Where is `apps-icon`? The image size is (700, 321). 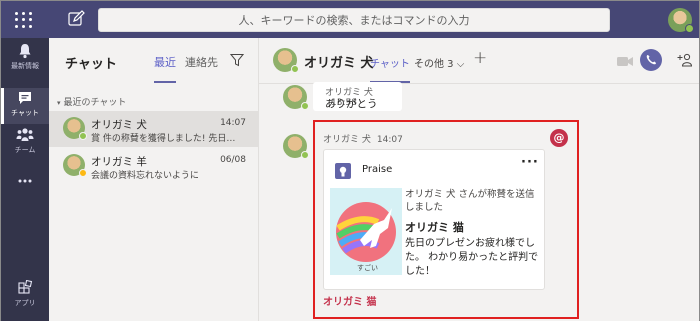
apps-icon is located at coordinates (25, 287).